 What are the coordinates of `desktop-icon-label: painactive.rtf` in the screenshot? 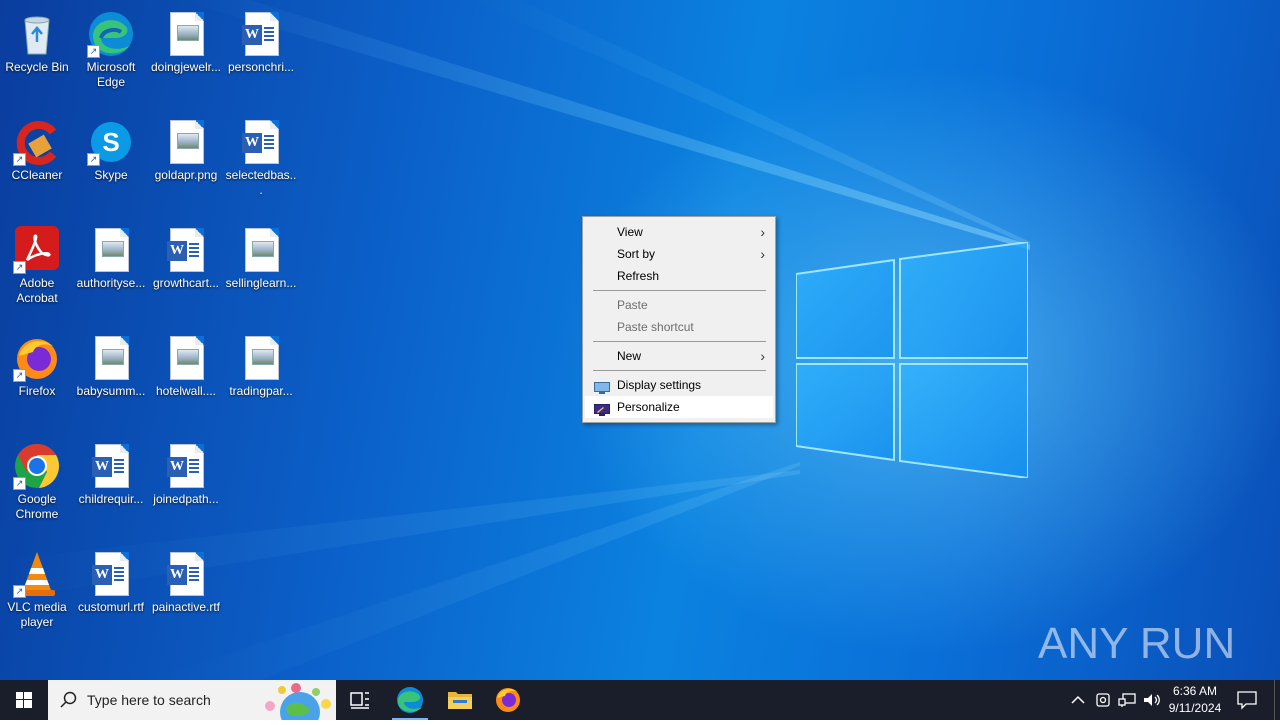 It's located at (186, 607).